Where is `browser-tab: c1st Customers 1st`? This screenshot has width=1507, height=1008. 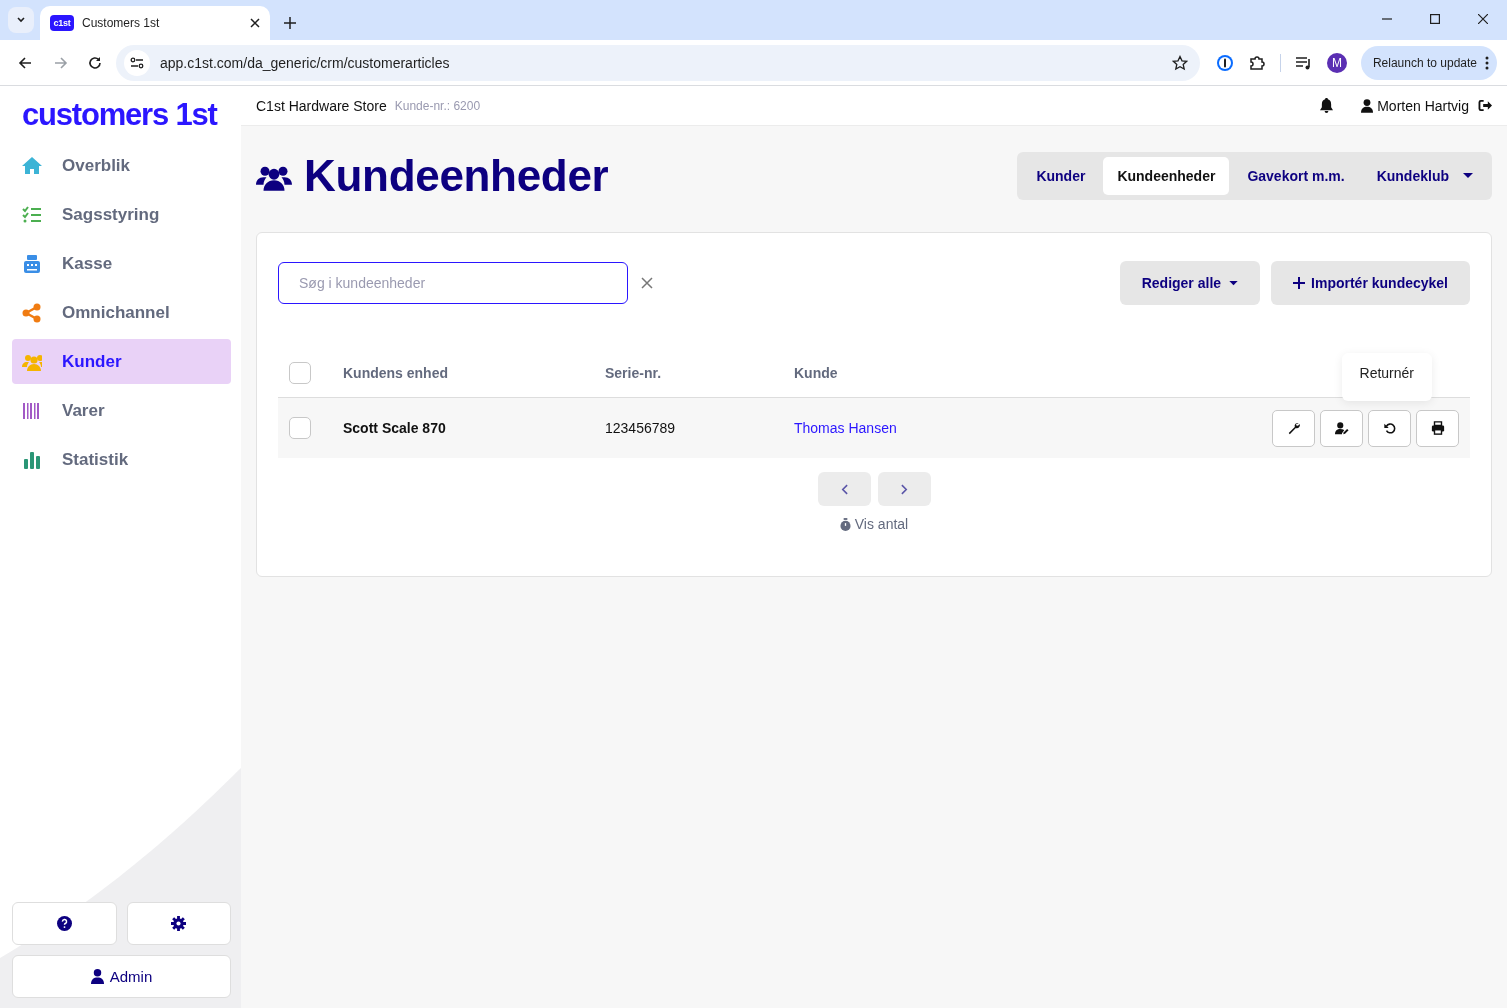
browser-tab: c1st Customers 1st is located at coordinates (155, 23).